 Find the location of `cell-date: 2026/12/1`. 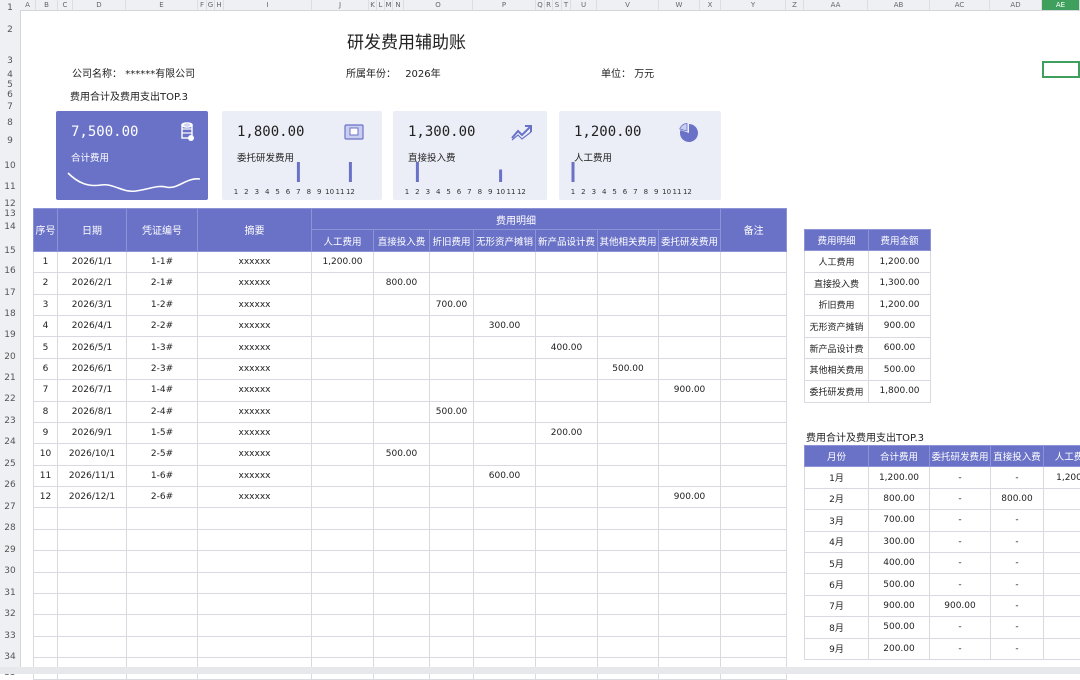

cell-date: 2026/12/1 is located at coordinates (92, 497).